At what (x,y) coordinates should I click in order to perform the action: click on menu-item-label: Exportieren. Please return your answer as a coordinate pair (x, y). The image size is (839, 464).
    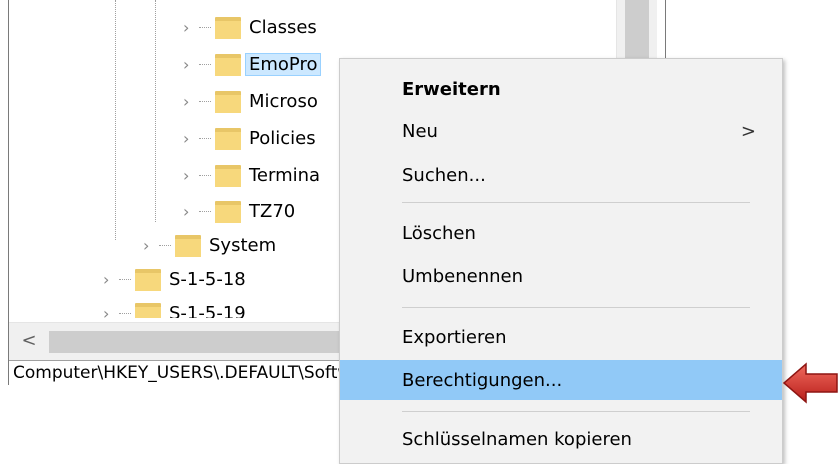
    Looking at the image, I should click on (454, 337).